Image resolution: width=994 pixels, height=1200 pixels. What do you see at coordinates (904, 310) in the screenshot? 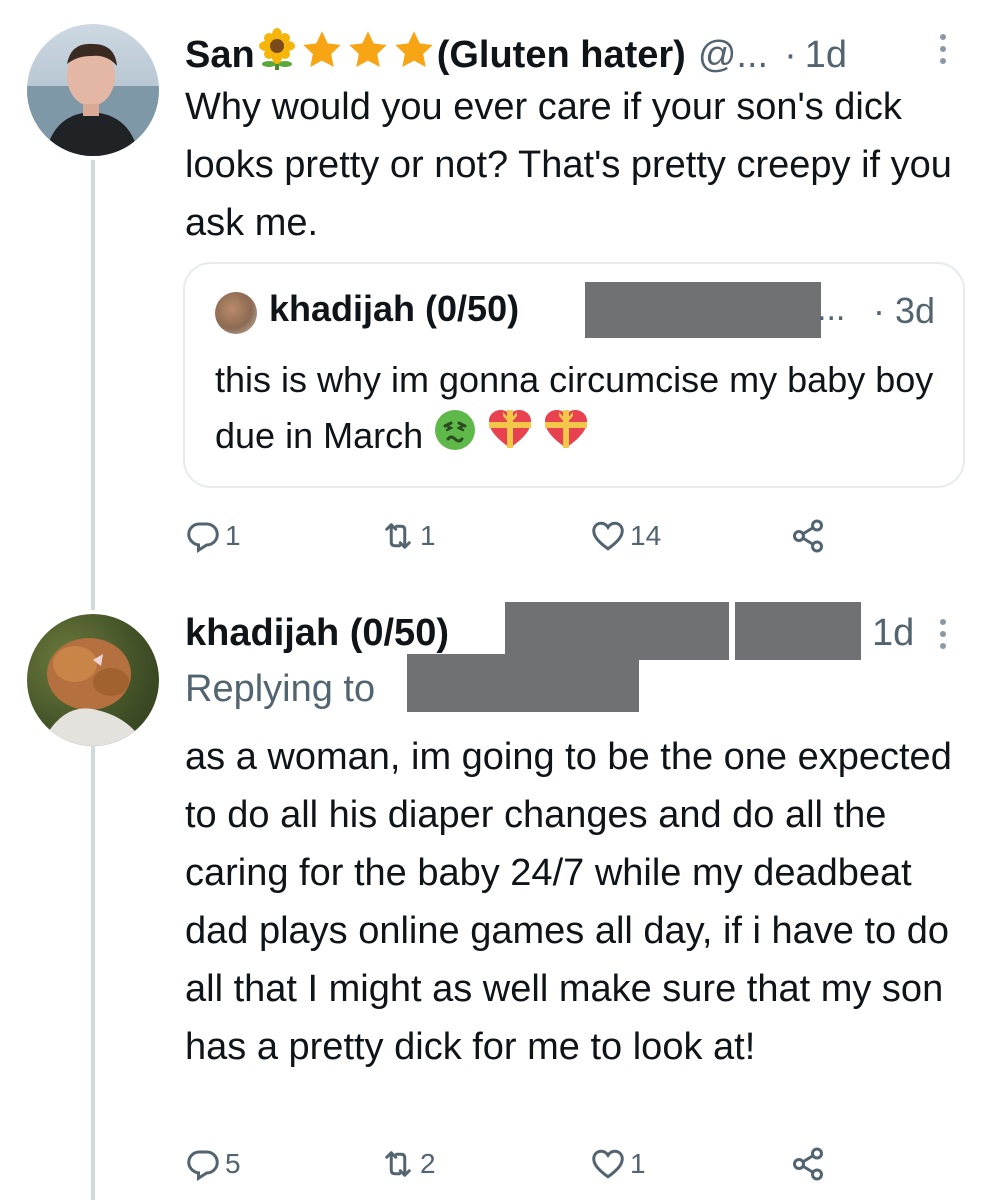
I see `timestamp: · 3d` at bounding box center [904, 310].